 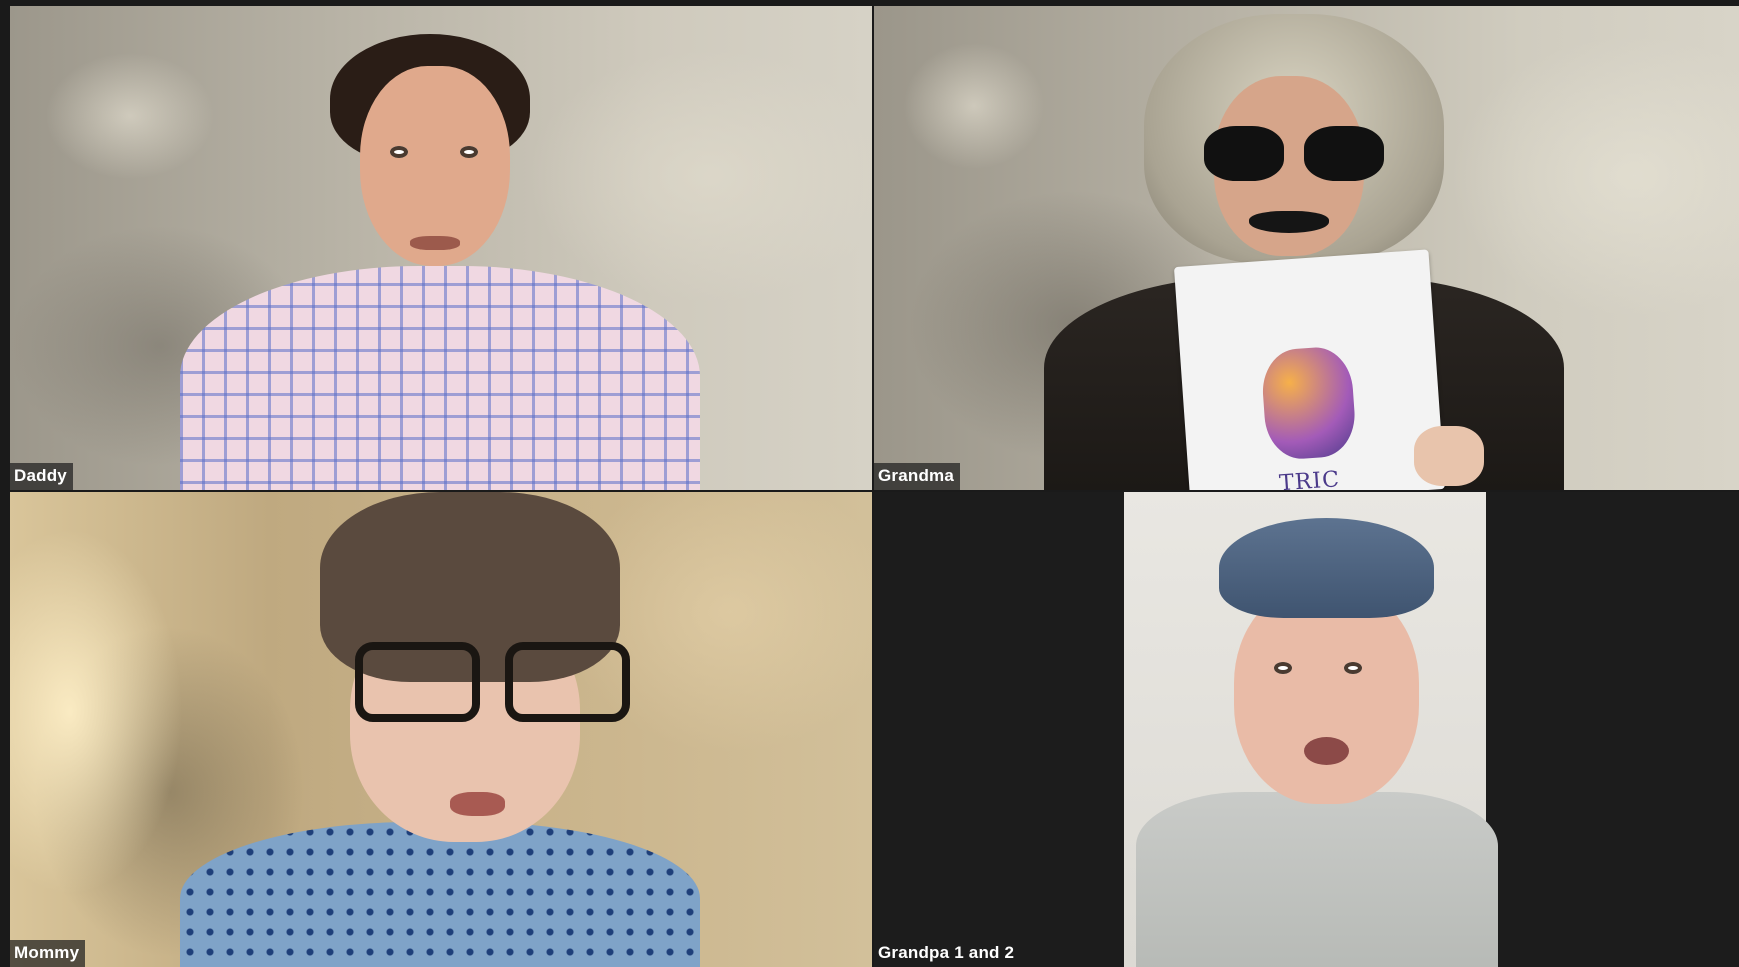 What do you see at coordinates (1449, 456) in the screenshot?
I see `participant-hand` at bounding box center [1449, 456].